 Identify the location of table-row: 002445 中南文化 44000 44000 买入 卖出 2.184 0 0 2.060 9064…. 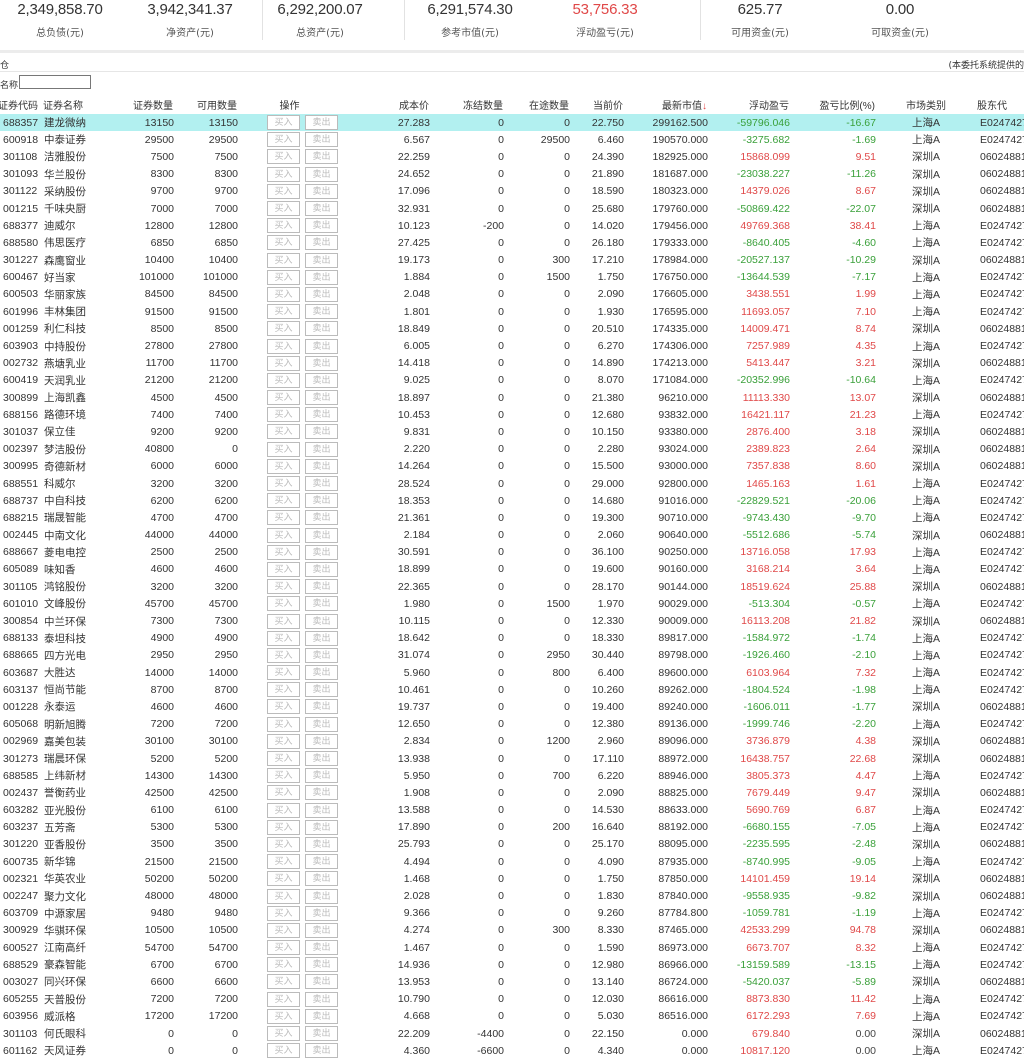
(512, 535).